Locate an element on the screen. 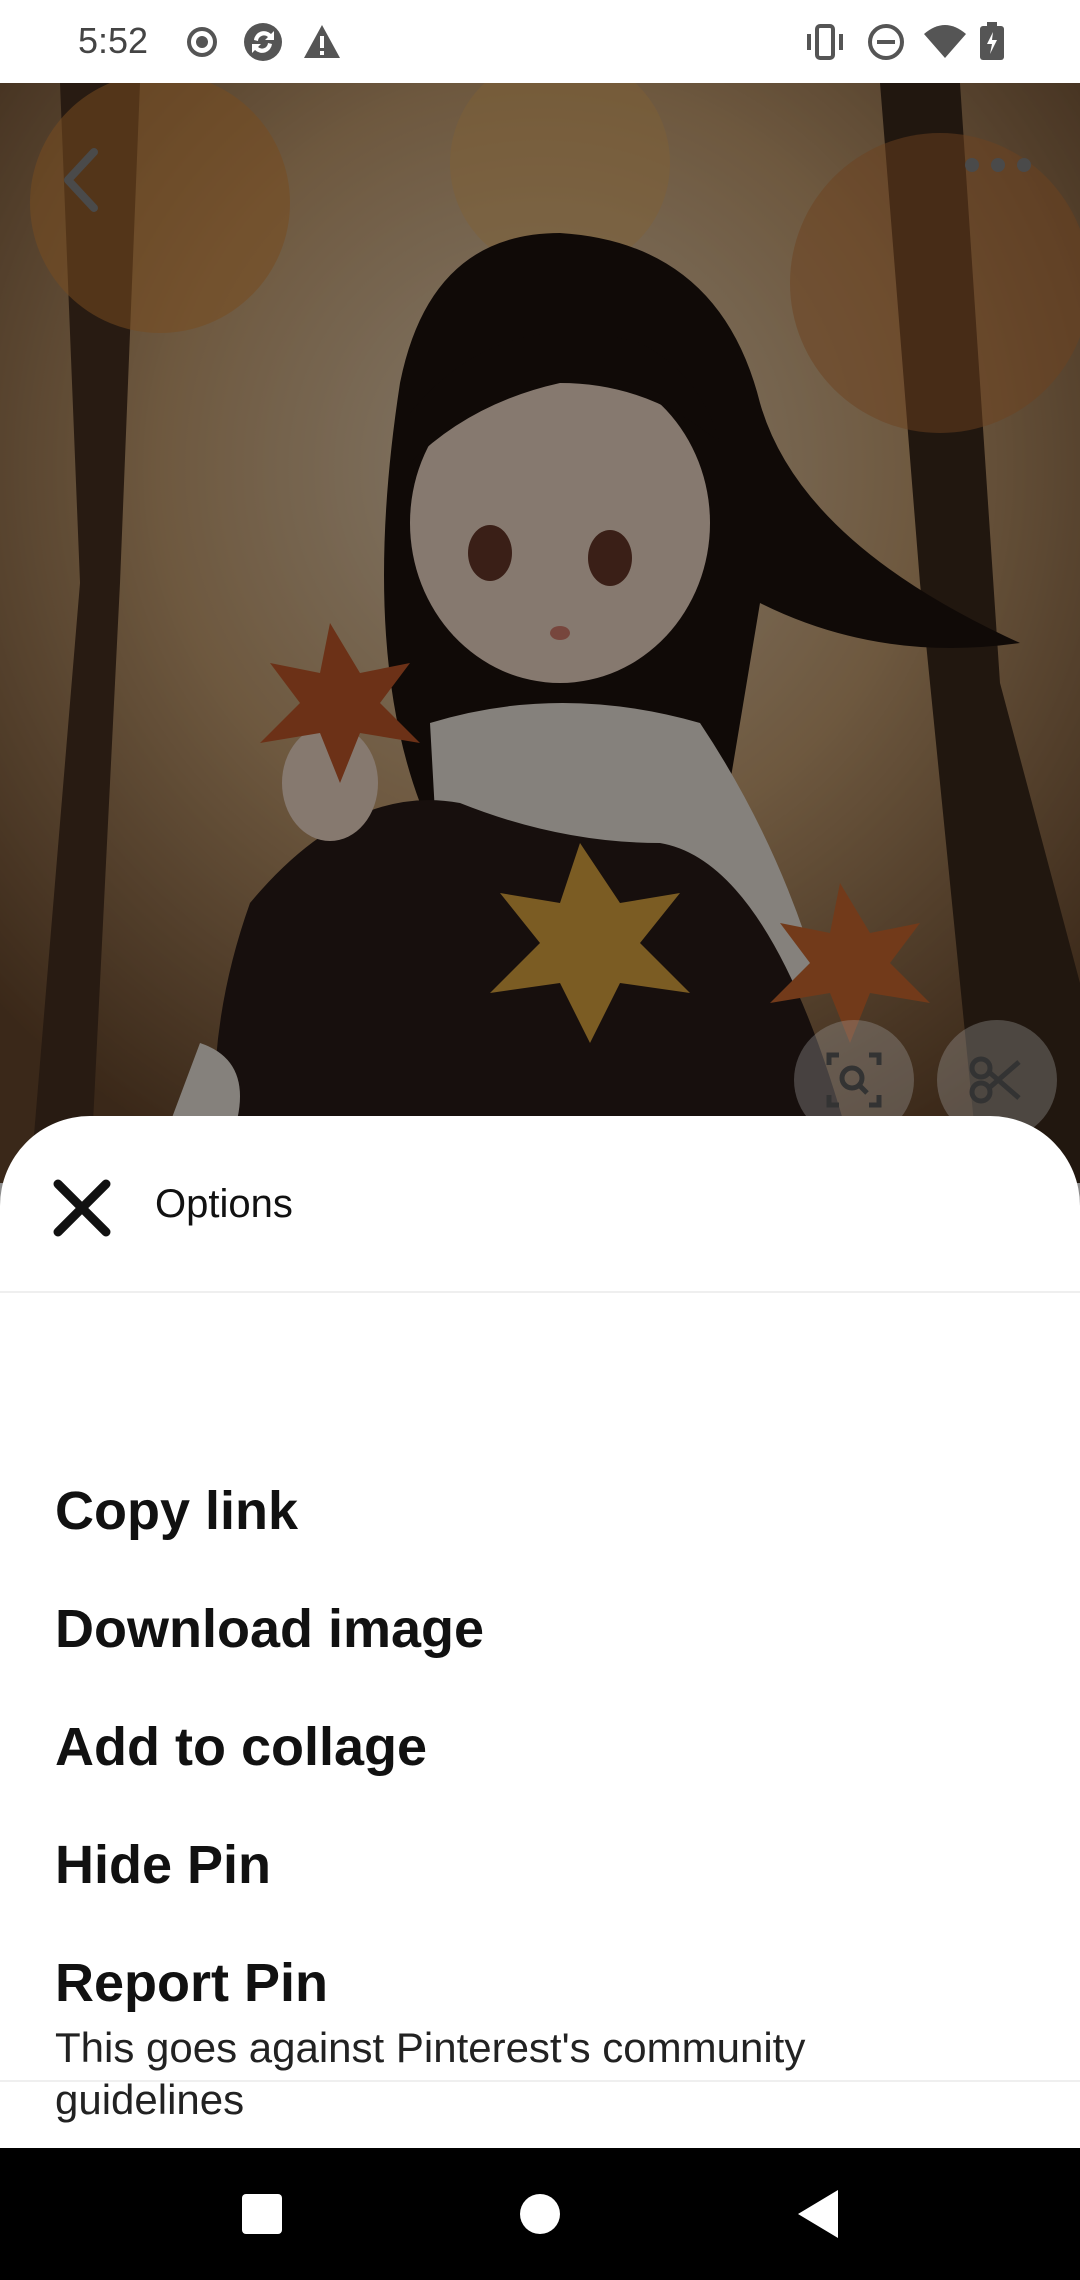  record-icon is located at coordinates (202, 44).